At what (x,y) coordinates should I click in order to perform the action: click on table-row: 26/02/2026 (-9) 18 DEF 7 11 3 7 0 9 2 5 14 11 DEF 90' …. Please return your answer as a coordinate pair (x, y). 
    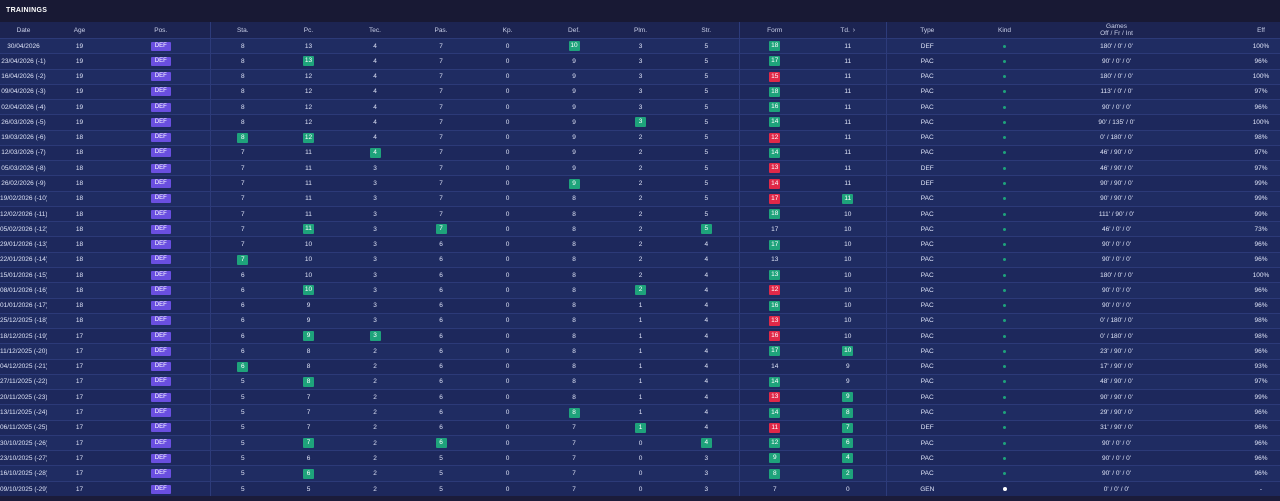
    Looking at the image, I should click on (640, 183).